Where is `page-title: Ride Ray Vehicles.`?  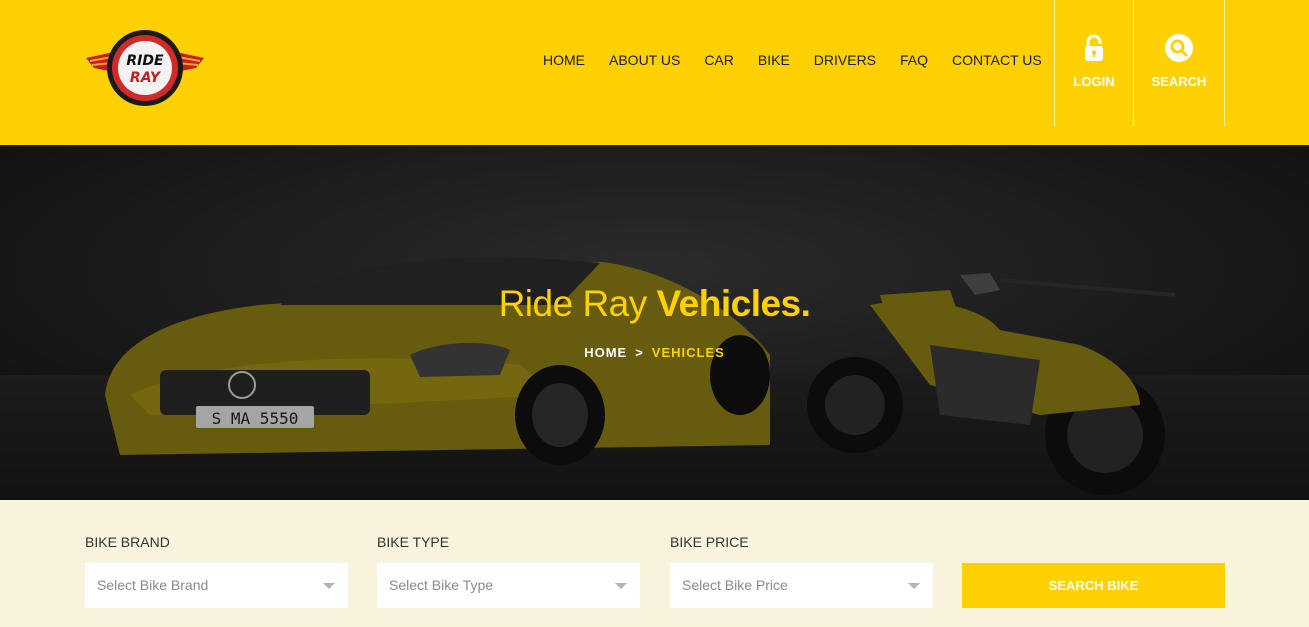
page-title: Ride Ray Vehicles. is located at coordinates (654, 304).